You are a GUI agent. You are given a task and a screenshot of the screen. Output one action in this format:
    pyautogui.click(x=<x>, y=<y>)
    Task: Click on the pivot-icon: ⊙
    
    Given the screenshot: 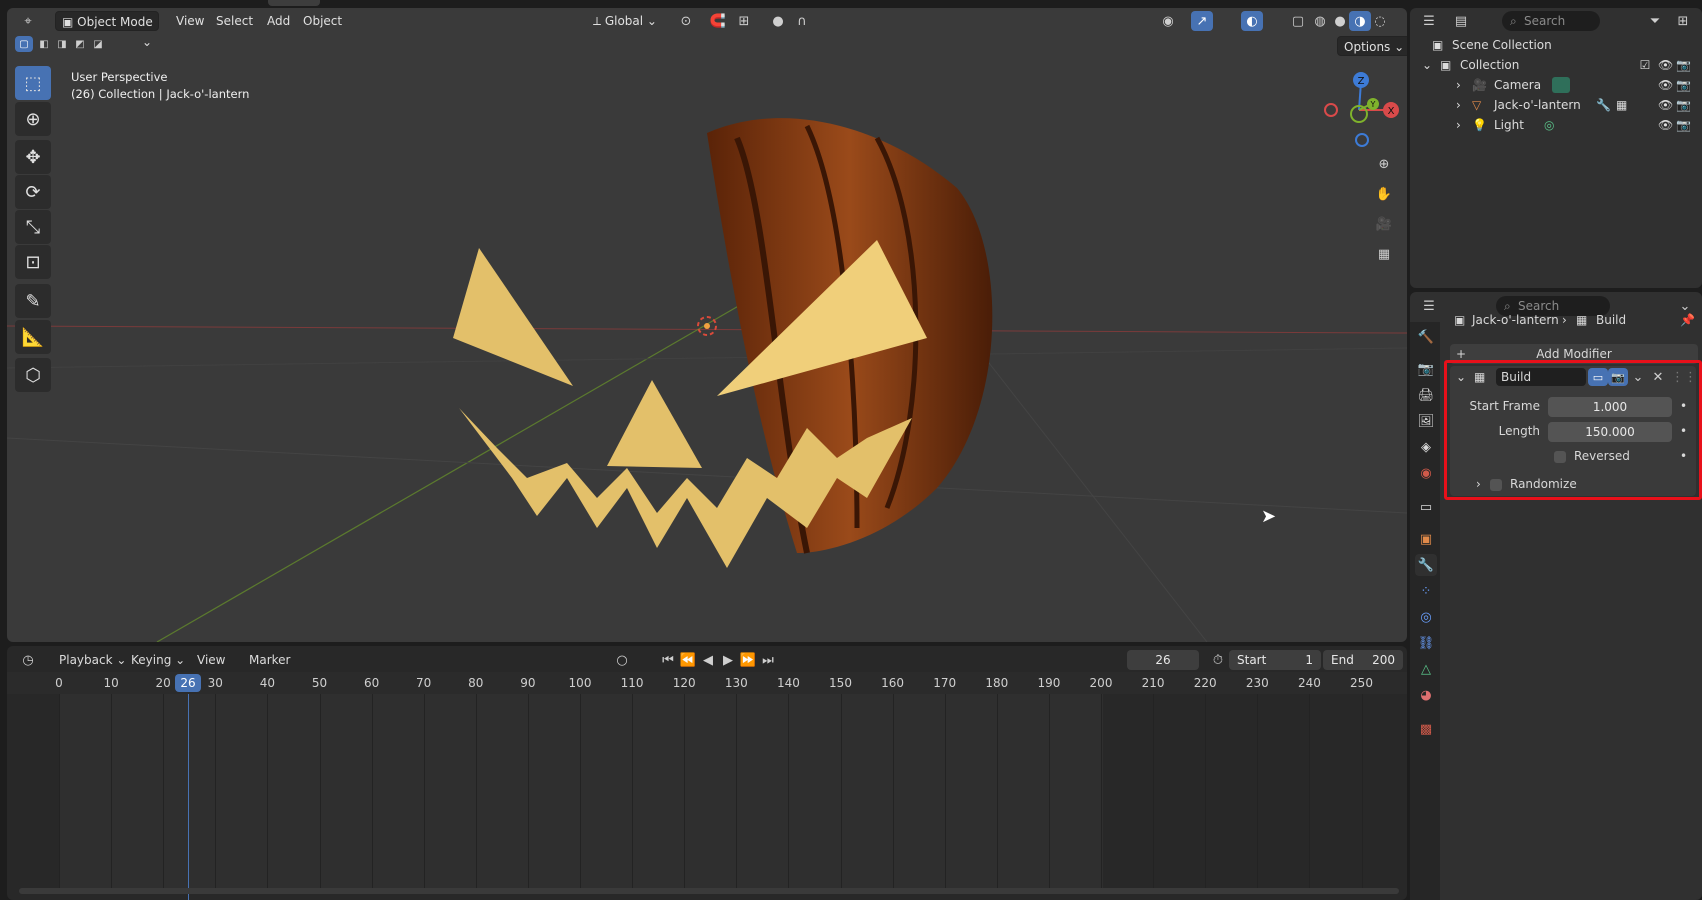 What is the action you would take?
    pyautogui.click(x=686, y=21)
    